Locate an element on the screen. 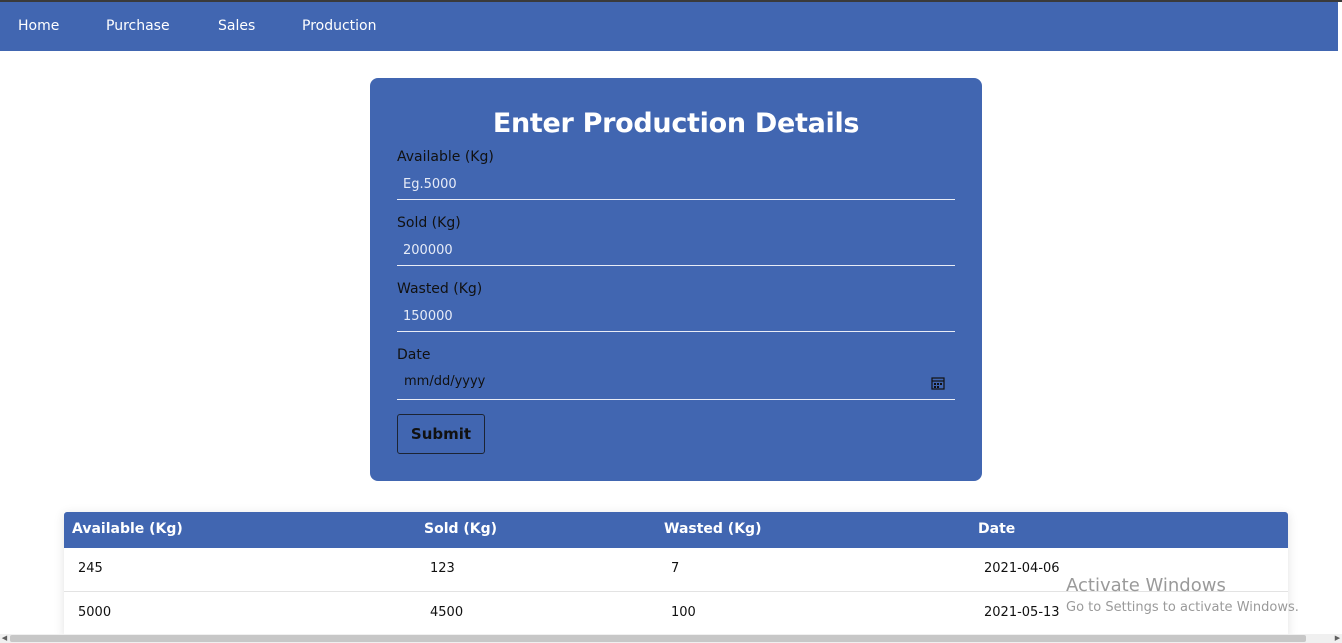 The height and width of the screenshot is (643, 1342). nav-item-home: Home is located at coordinates (38, 26).